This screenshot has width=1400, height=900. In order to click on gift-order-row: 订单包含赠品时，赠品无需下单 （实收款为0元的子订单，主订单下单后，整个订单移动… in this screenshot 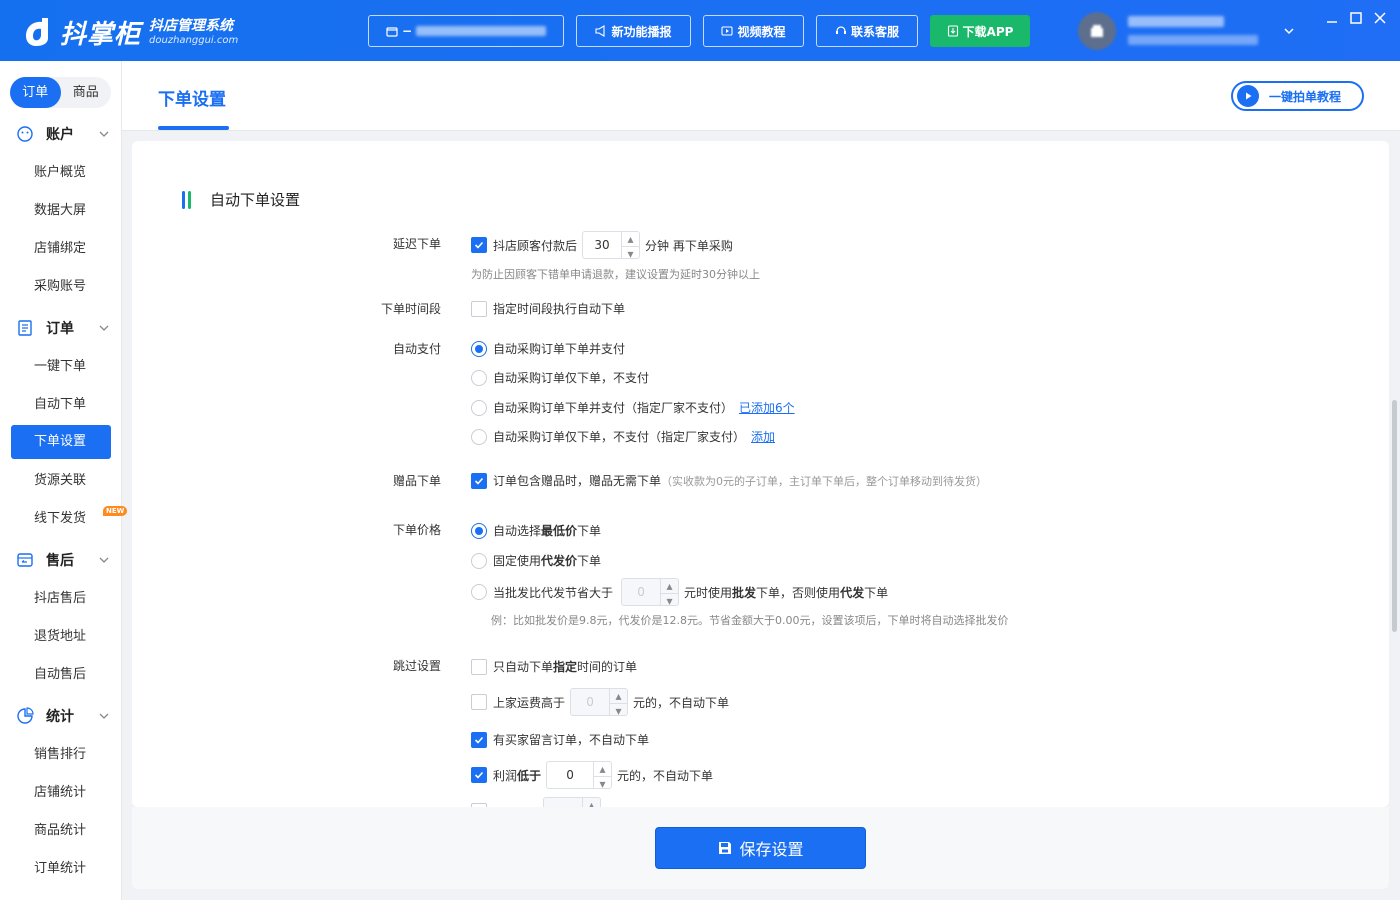, I will do `click(729, 480)`.